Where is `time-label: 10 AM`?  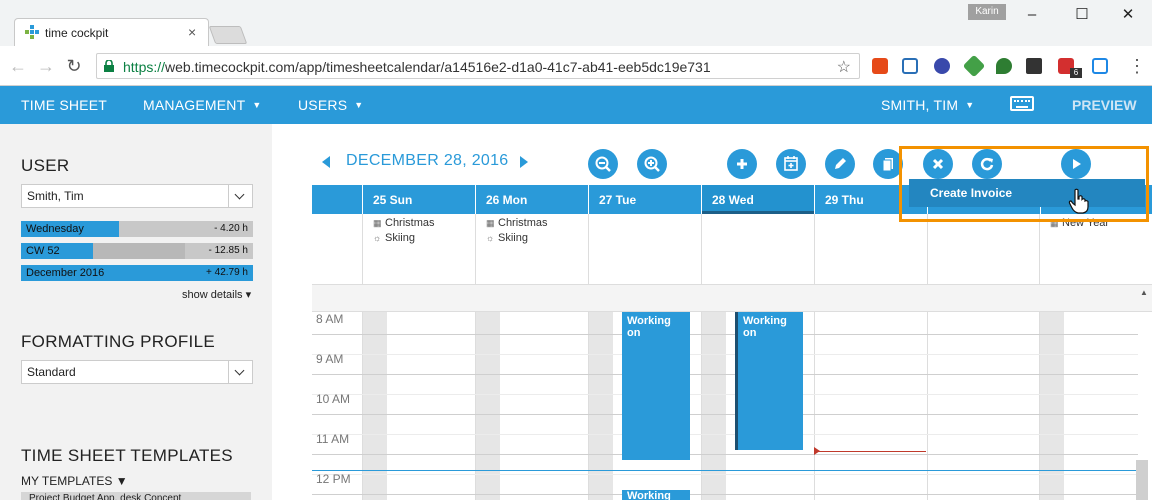
time-label: 10 AM is located at coordinates (333, 399).